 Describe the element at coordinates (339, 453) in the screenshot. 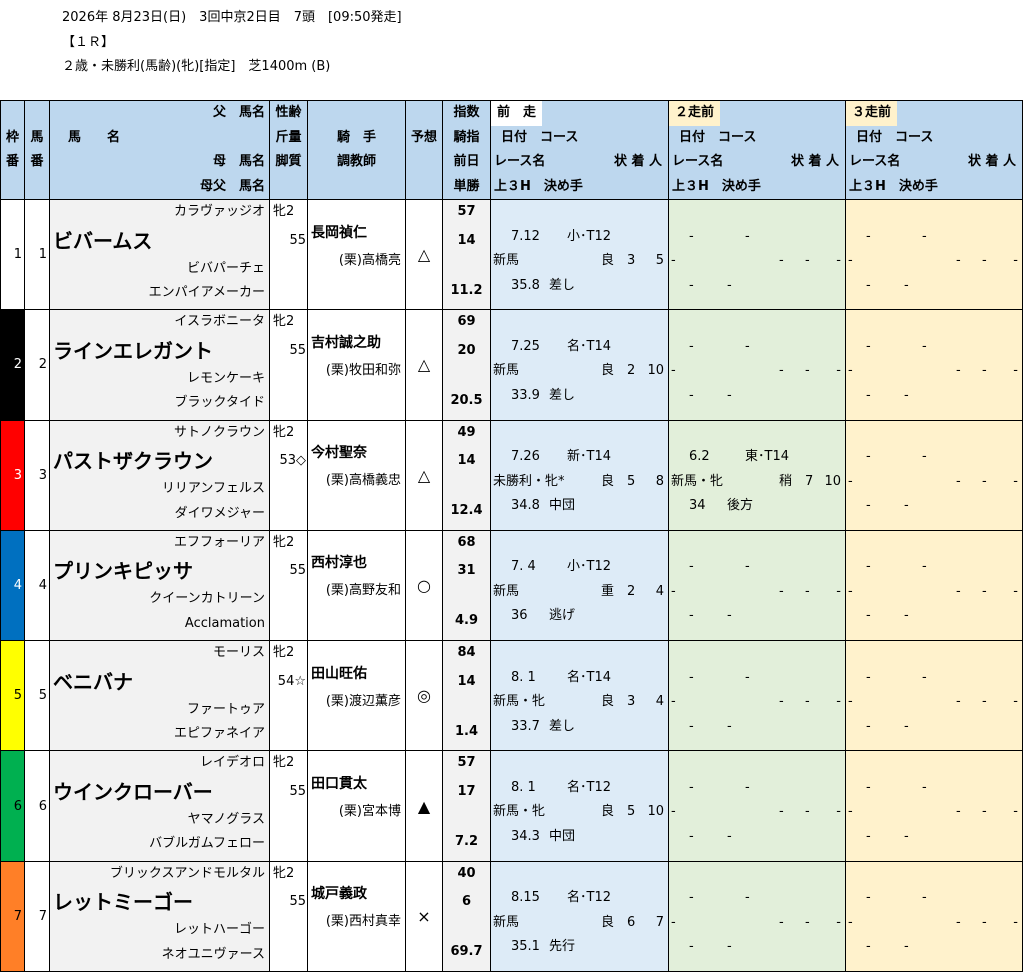

I see `jockey-name: 今村聖奈` at that location.